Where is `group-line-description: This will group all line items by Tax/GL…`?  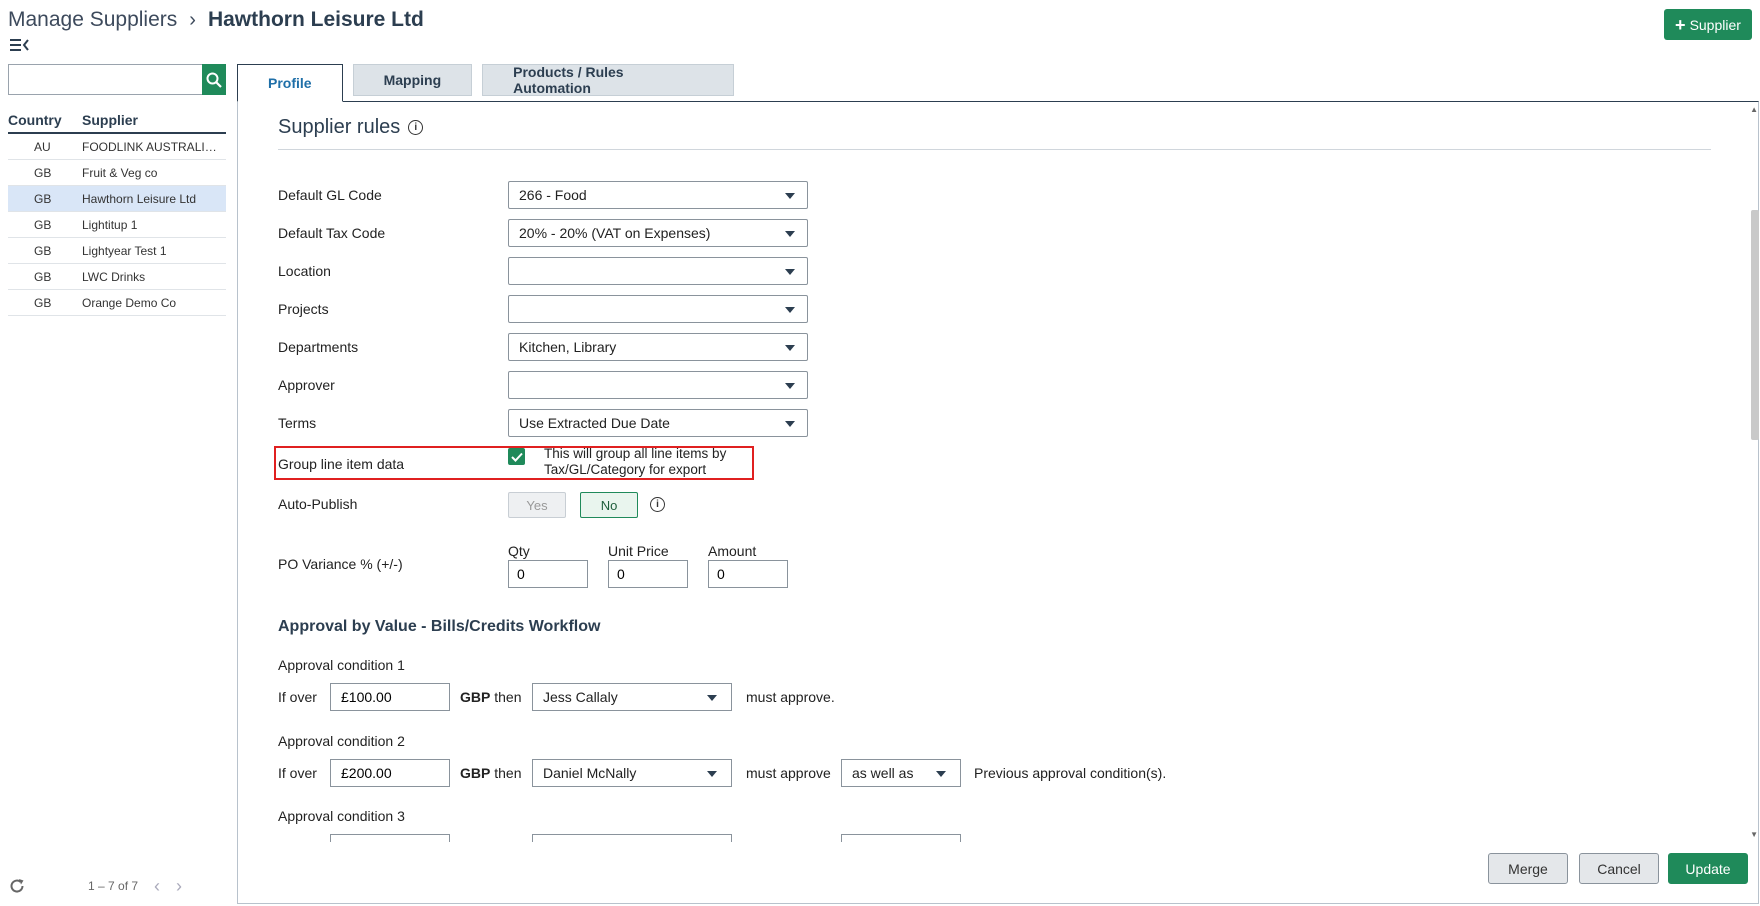 group-line-description: This will group all line items by Tax/GL… is located at coordinates (635, 461).